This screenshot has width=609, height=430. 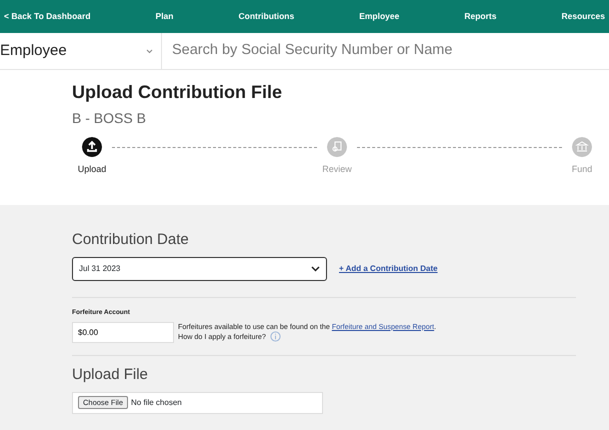 What do you see at coordinates (582, 169) in the screenshot?
I see `step-label: Fund` at bounding box center [582, 169].